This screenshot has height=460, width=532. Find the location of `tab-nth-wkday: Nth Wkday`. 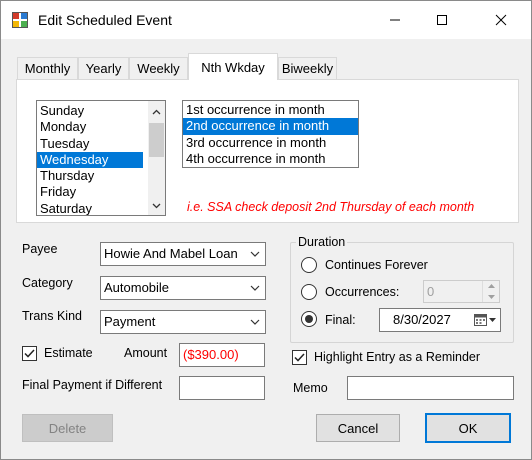

tab-nth-wkday: Nth Wkday is located at coordinates (233, 66).